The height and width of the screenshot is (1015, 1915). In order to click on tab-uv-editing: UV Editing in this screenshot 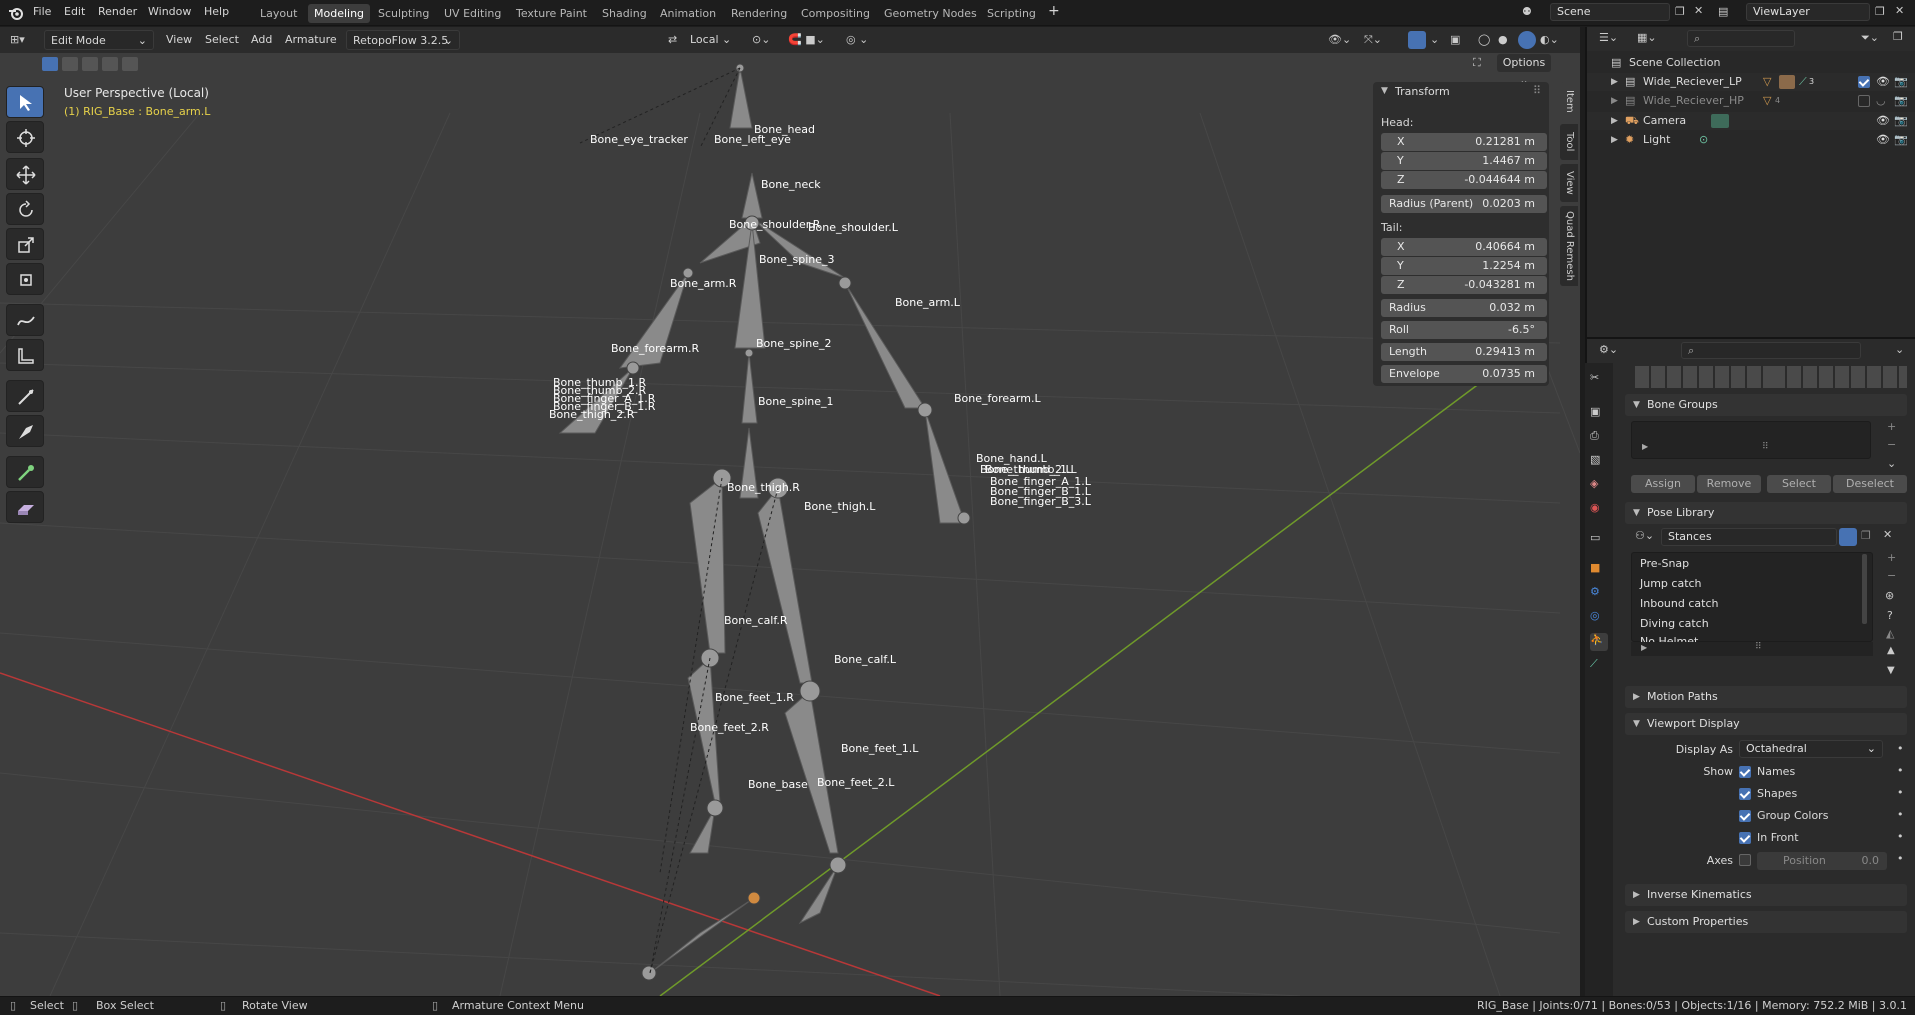, I will do `click(472, 13)`.